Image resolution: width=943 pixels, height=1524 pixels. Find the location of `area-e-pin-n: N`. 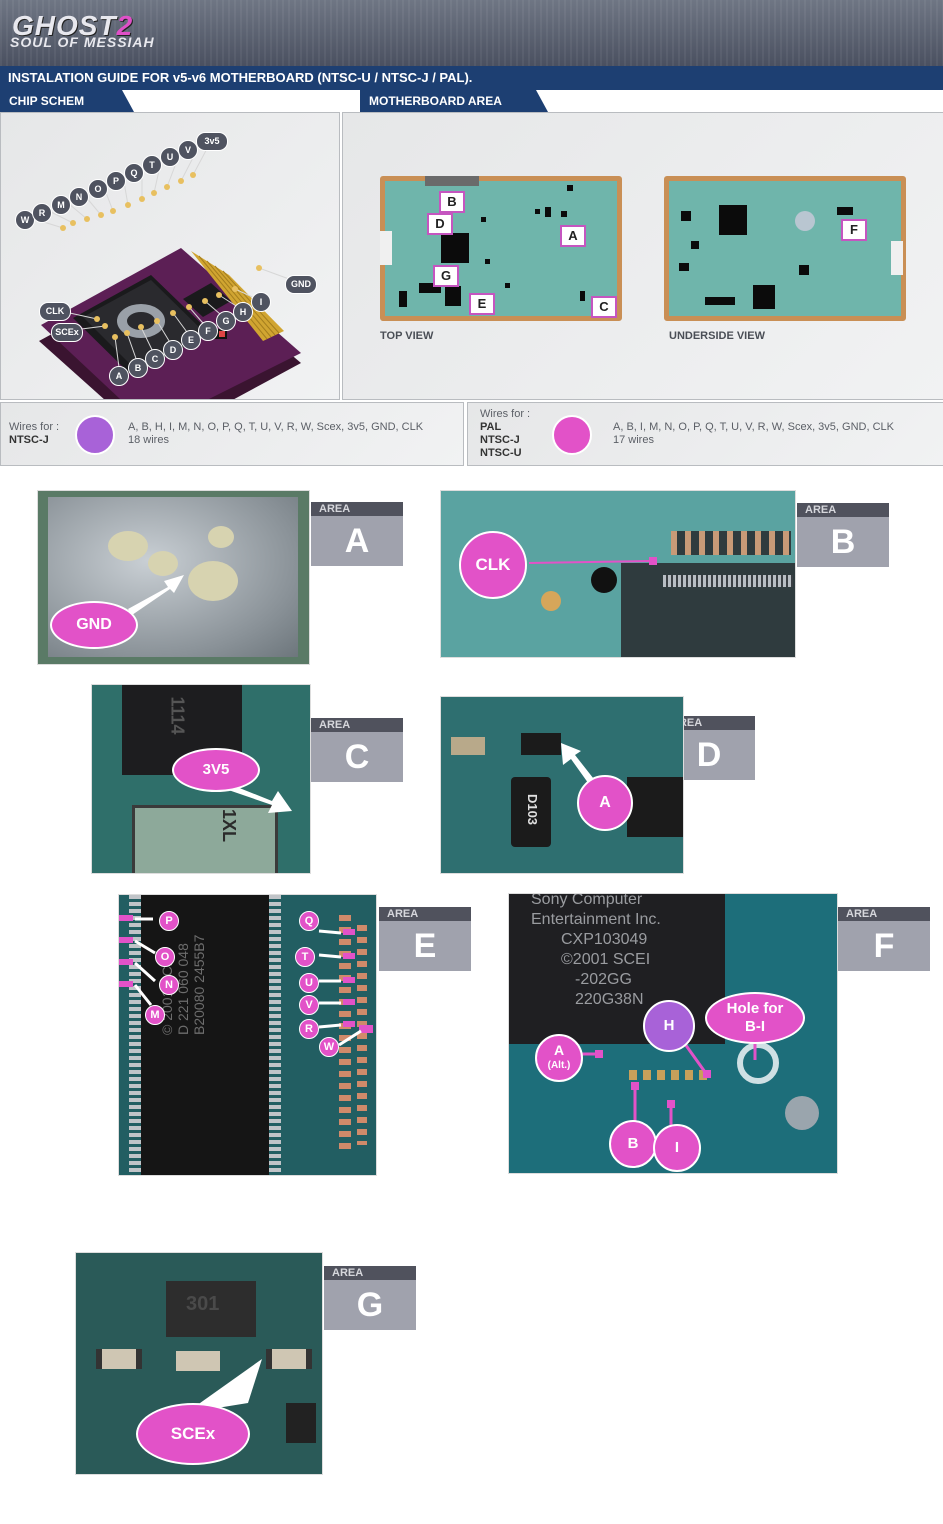

area-e-pin-n: N is located at coordinates (169, 985).